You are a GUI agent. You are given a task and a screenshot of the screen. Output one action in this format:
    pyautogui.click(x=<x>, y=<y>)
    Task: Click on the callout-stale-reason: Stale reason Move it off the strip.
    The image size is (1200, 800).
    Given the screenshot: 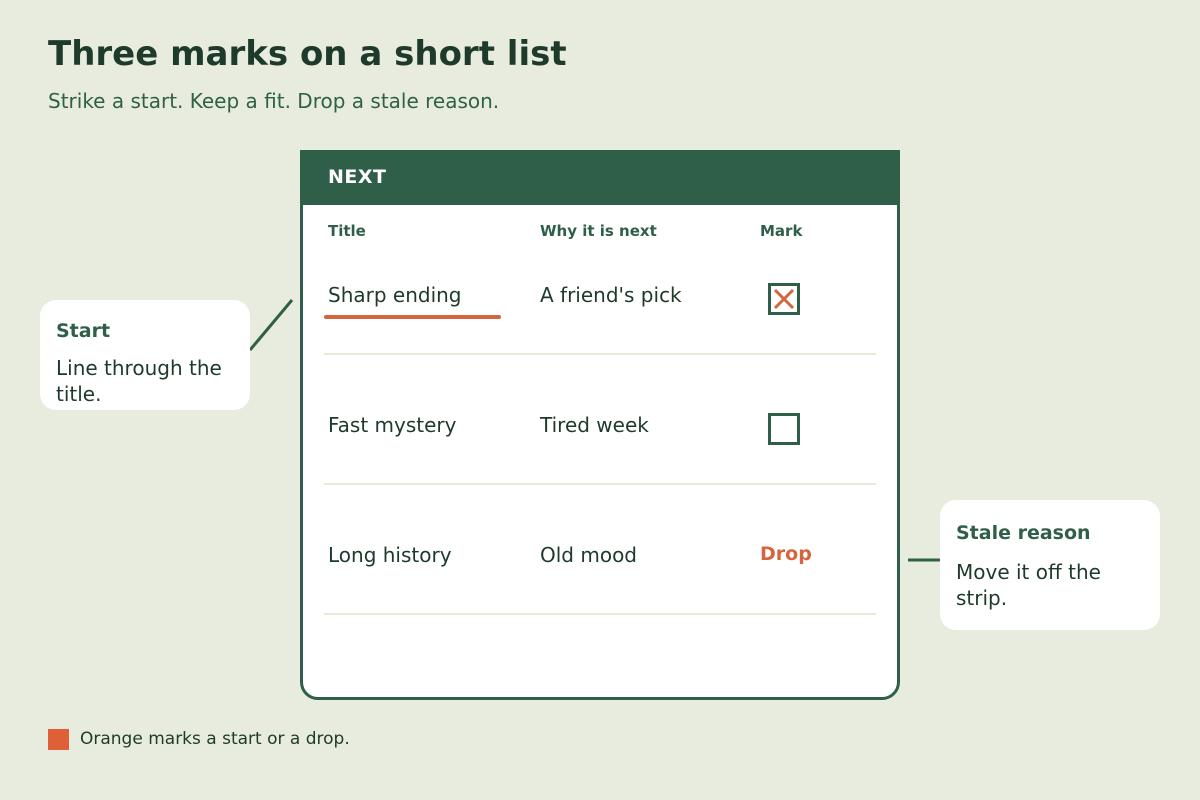 What is the action you would take?
    pyautogui.click(x=1050, y=565)
    